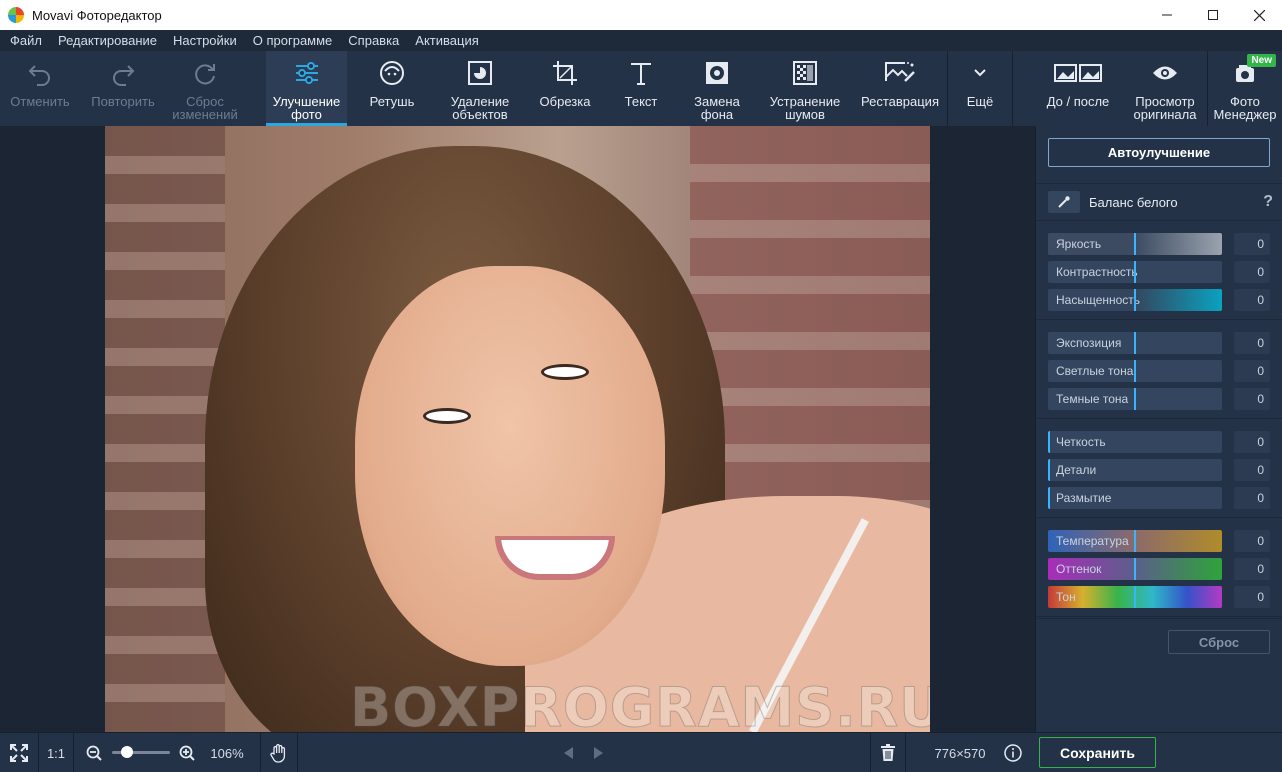  What do you see at coordinates (1013, 752) in the screenshot?
I see `info-button` at bounding box center [1013, 752].